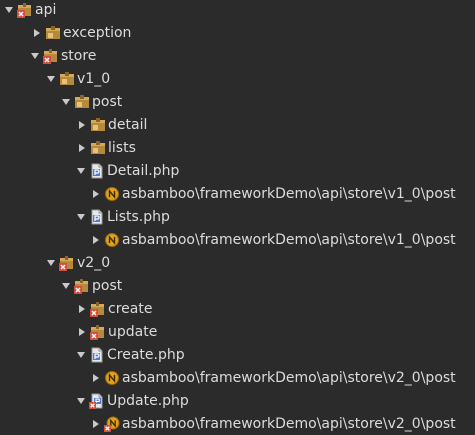 The height and width of the screenshot is (435, 475). Describe the element at coordinates (237, 147) in the screenshot. I see `tree-item-lists: lists` at that location.